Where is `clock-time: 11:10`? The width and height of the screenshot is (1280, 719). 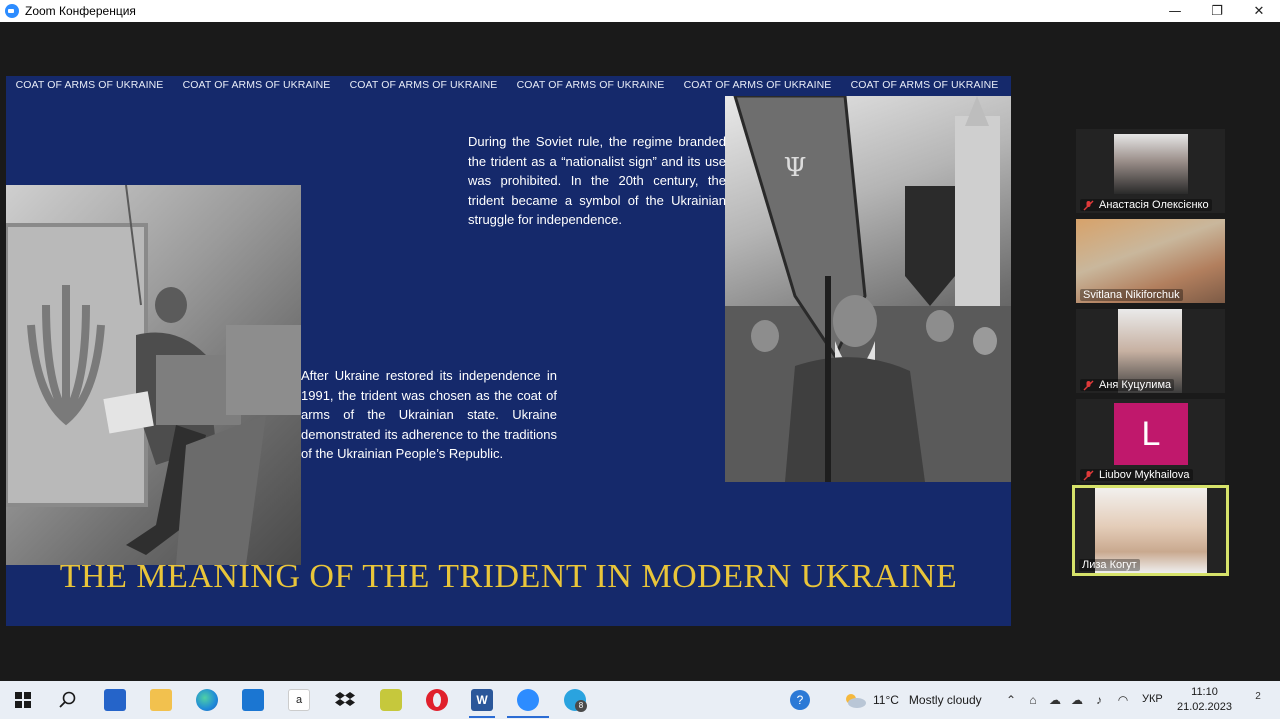 clock-time: 11:10 is located at coordinates (1204, 692).